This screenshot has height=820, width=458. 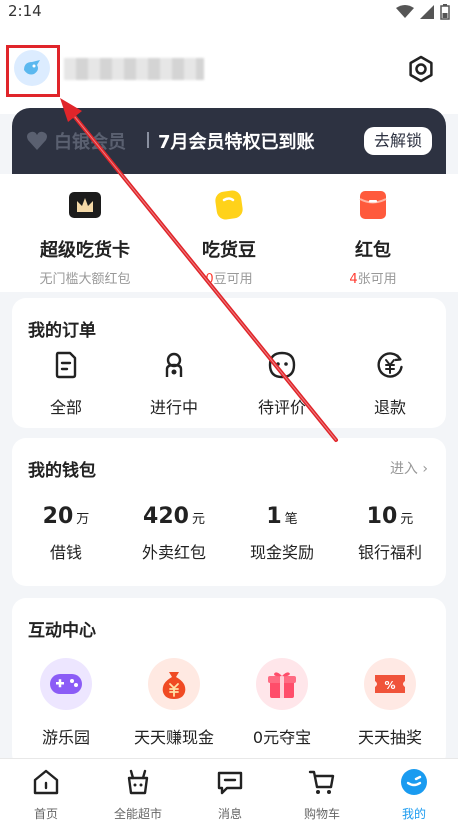 What do you see at coordinates (353, 279) in the screenshot?
I see `asset-sub-count: 4` at bounding box center [353, 279].